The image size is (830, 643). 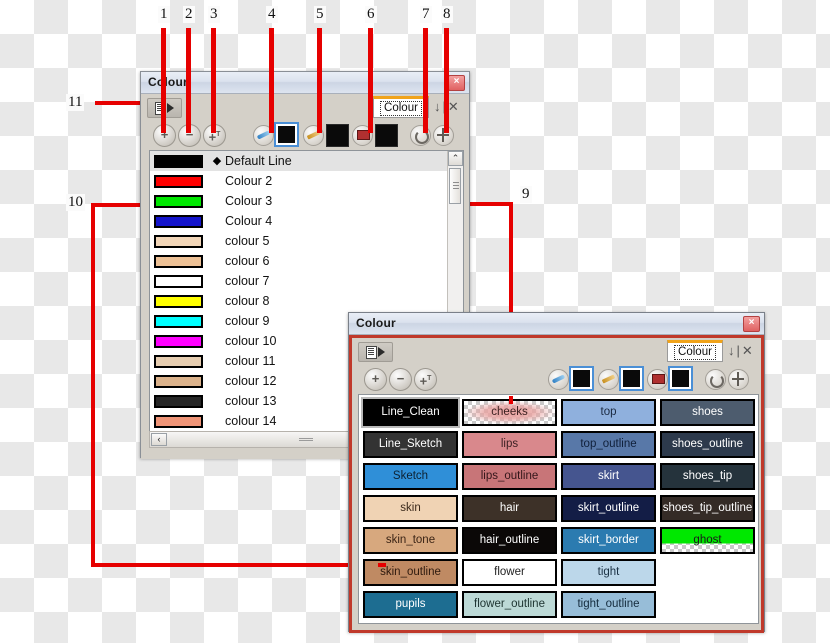 What do you see at coordinates (509, 604) in the screenshot?
I see `colour-swatch-cell: flower_outline` at bounding box center [509, 604].